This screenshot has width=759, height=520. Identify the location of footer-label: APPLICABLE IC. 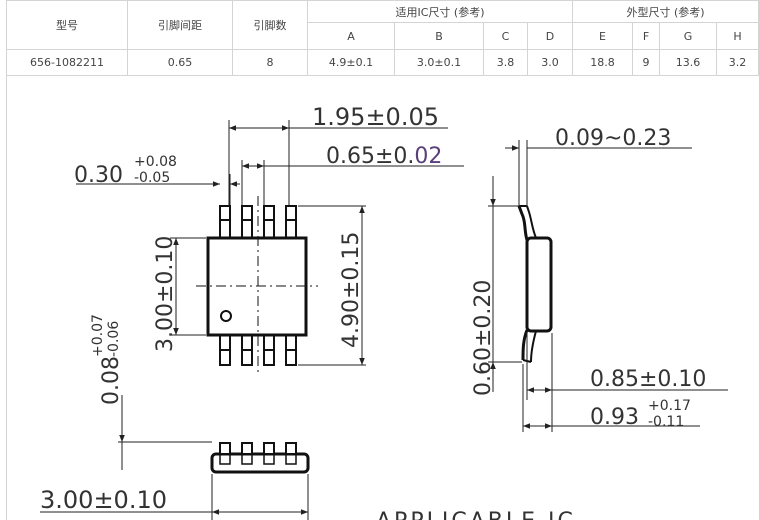
(476, 514).